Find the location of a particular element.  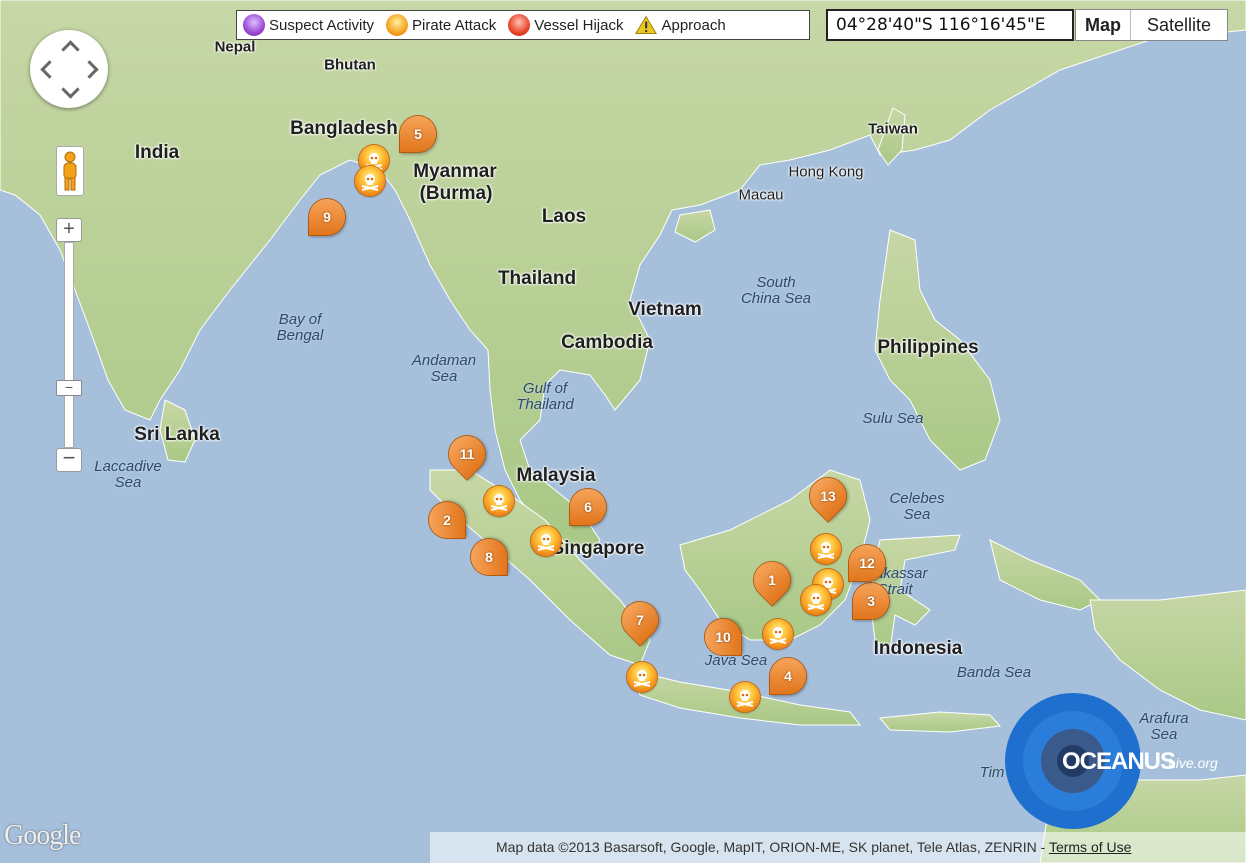

label-taiwan: Taiwan is located at coordinates (893, 129).